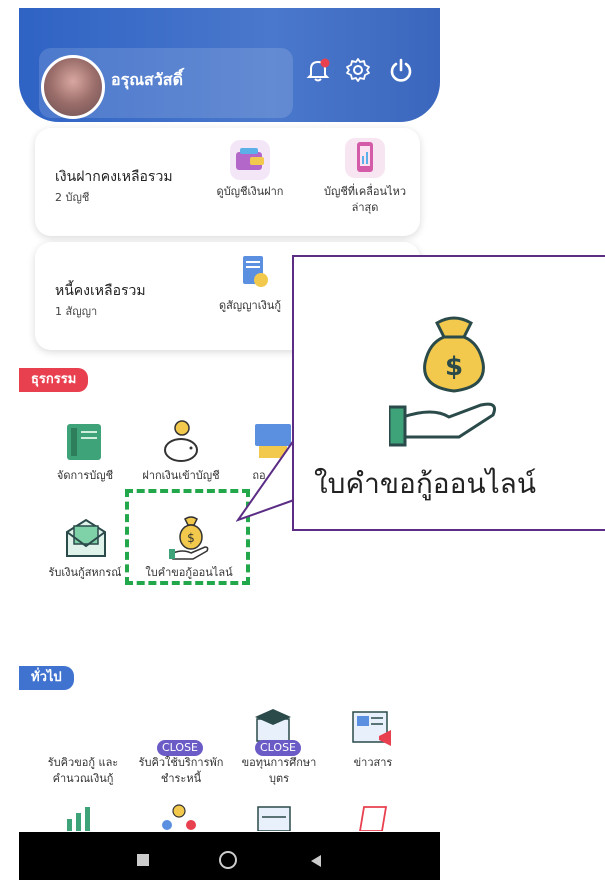  Describe the element at coordinates (143, 860) in the screenshot. I see `square-recents-icon` at that location.